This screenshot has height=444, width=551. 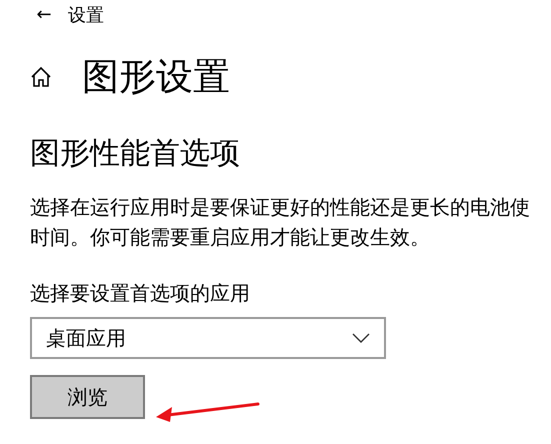 I want to click on field-label: 选择要设置首选项的应用, so click(x=140, y=293).